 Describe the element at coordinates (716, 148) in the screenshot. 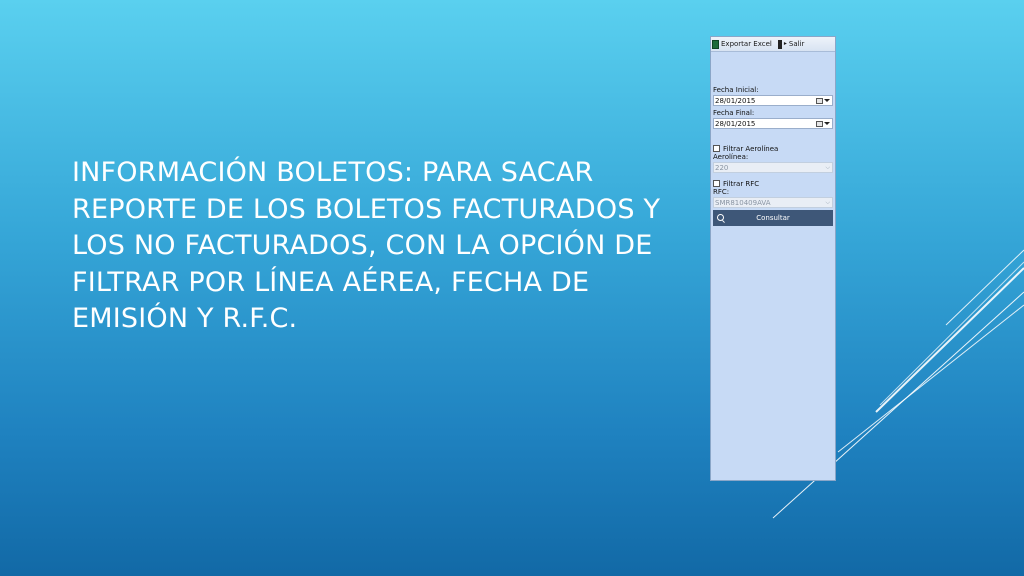

I see `airline-filter-checkbox` at that location.